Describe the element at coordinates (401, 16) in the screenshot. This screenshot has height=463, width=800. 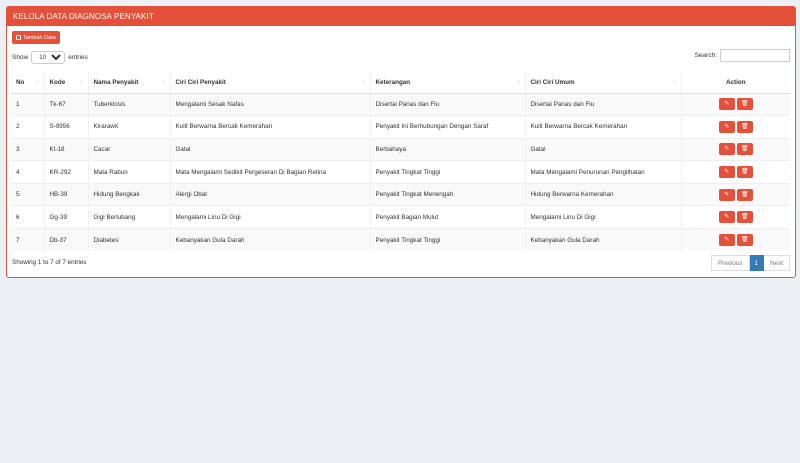
I see `panel-title: KELOLA DATA DIAGNOSA PENYAKIT` at that location.